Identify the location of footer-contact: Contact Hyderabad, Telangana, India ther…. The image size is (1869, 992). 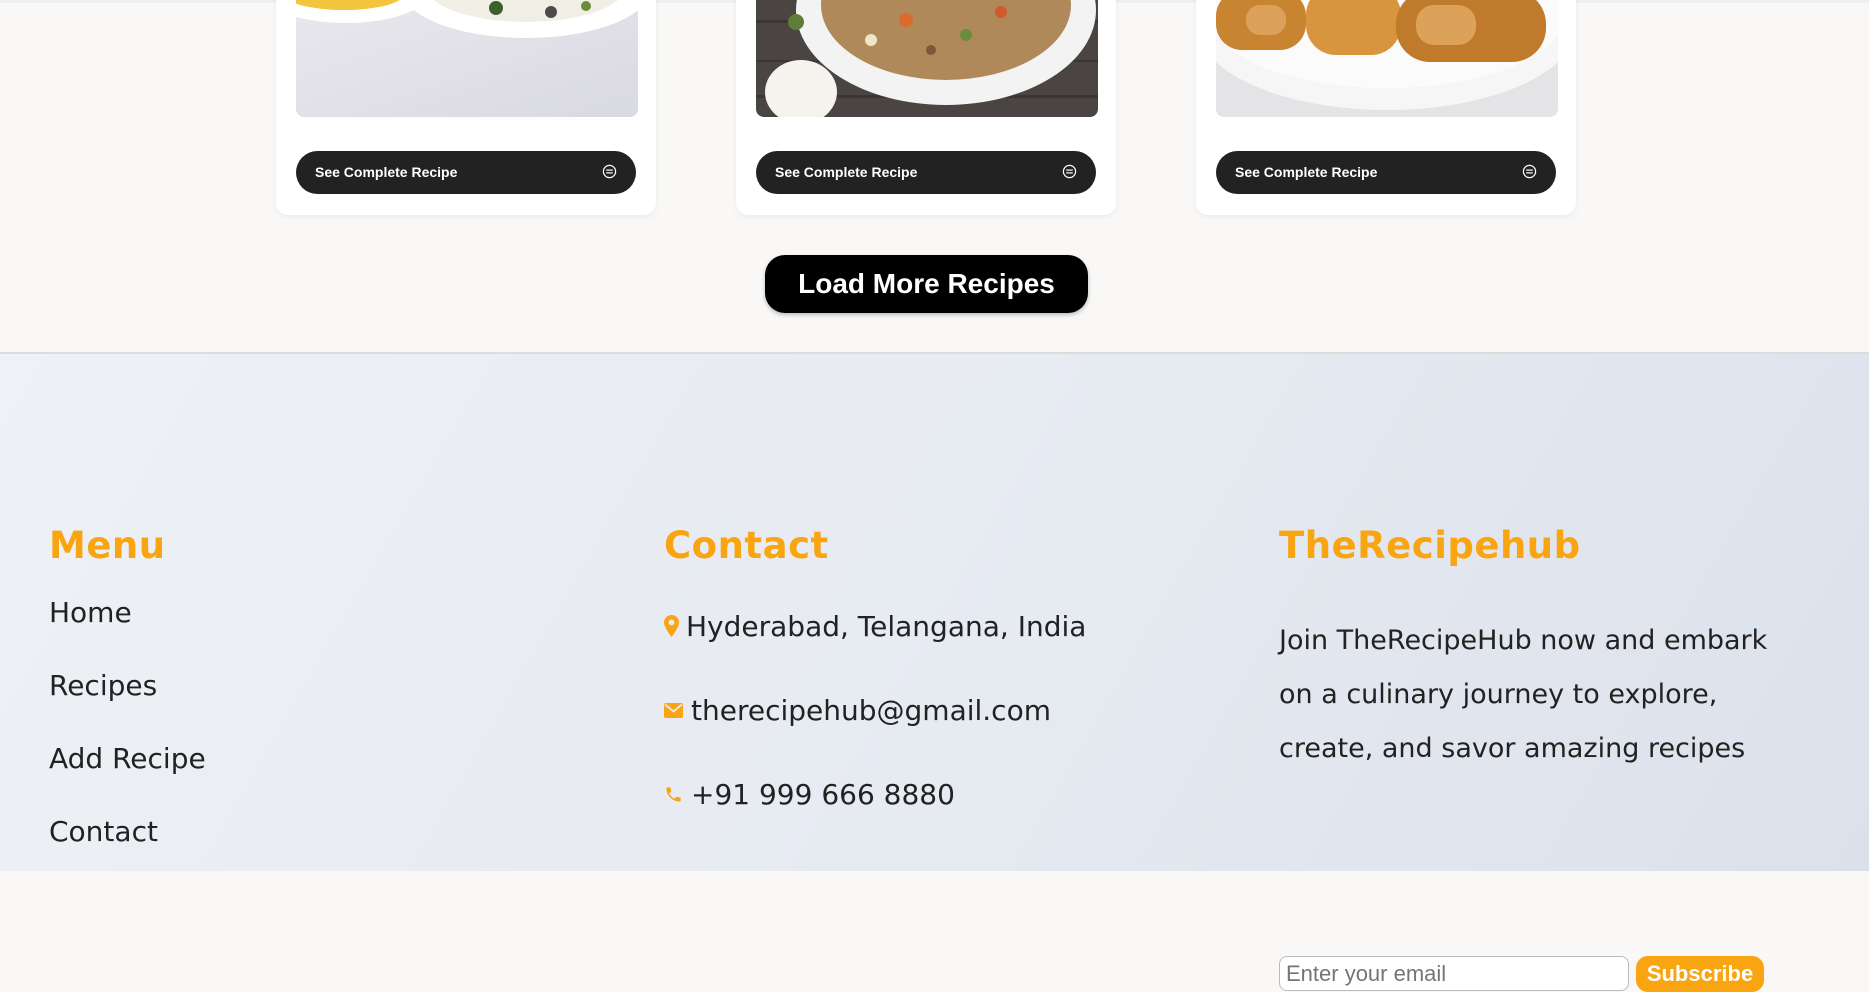
(875, 667).